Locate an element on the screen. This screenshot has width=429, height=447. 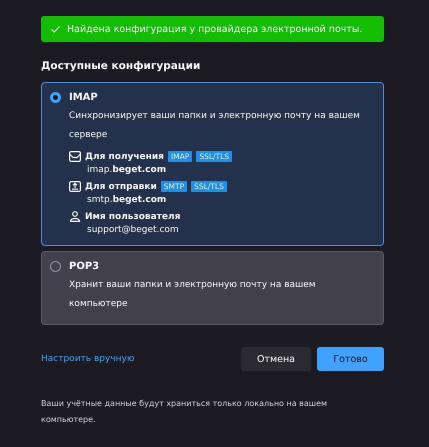
config-name: IMAP is located at coordinates (84, 98).